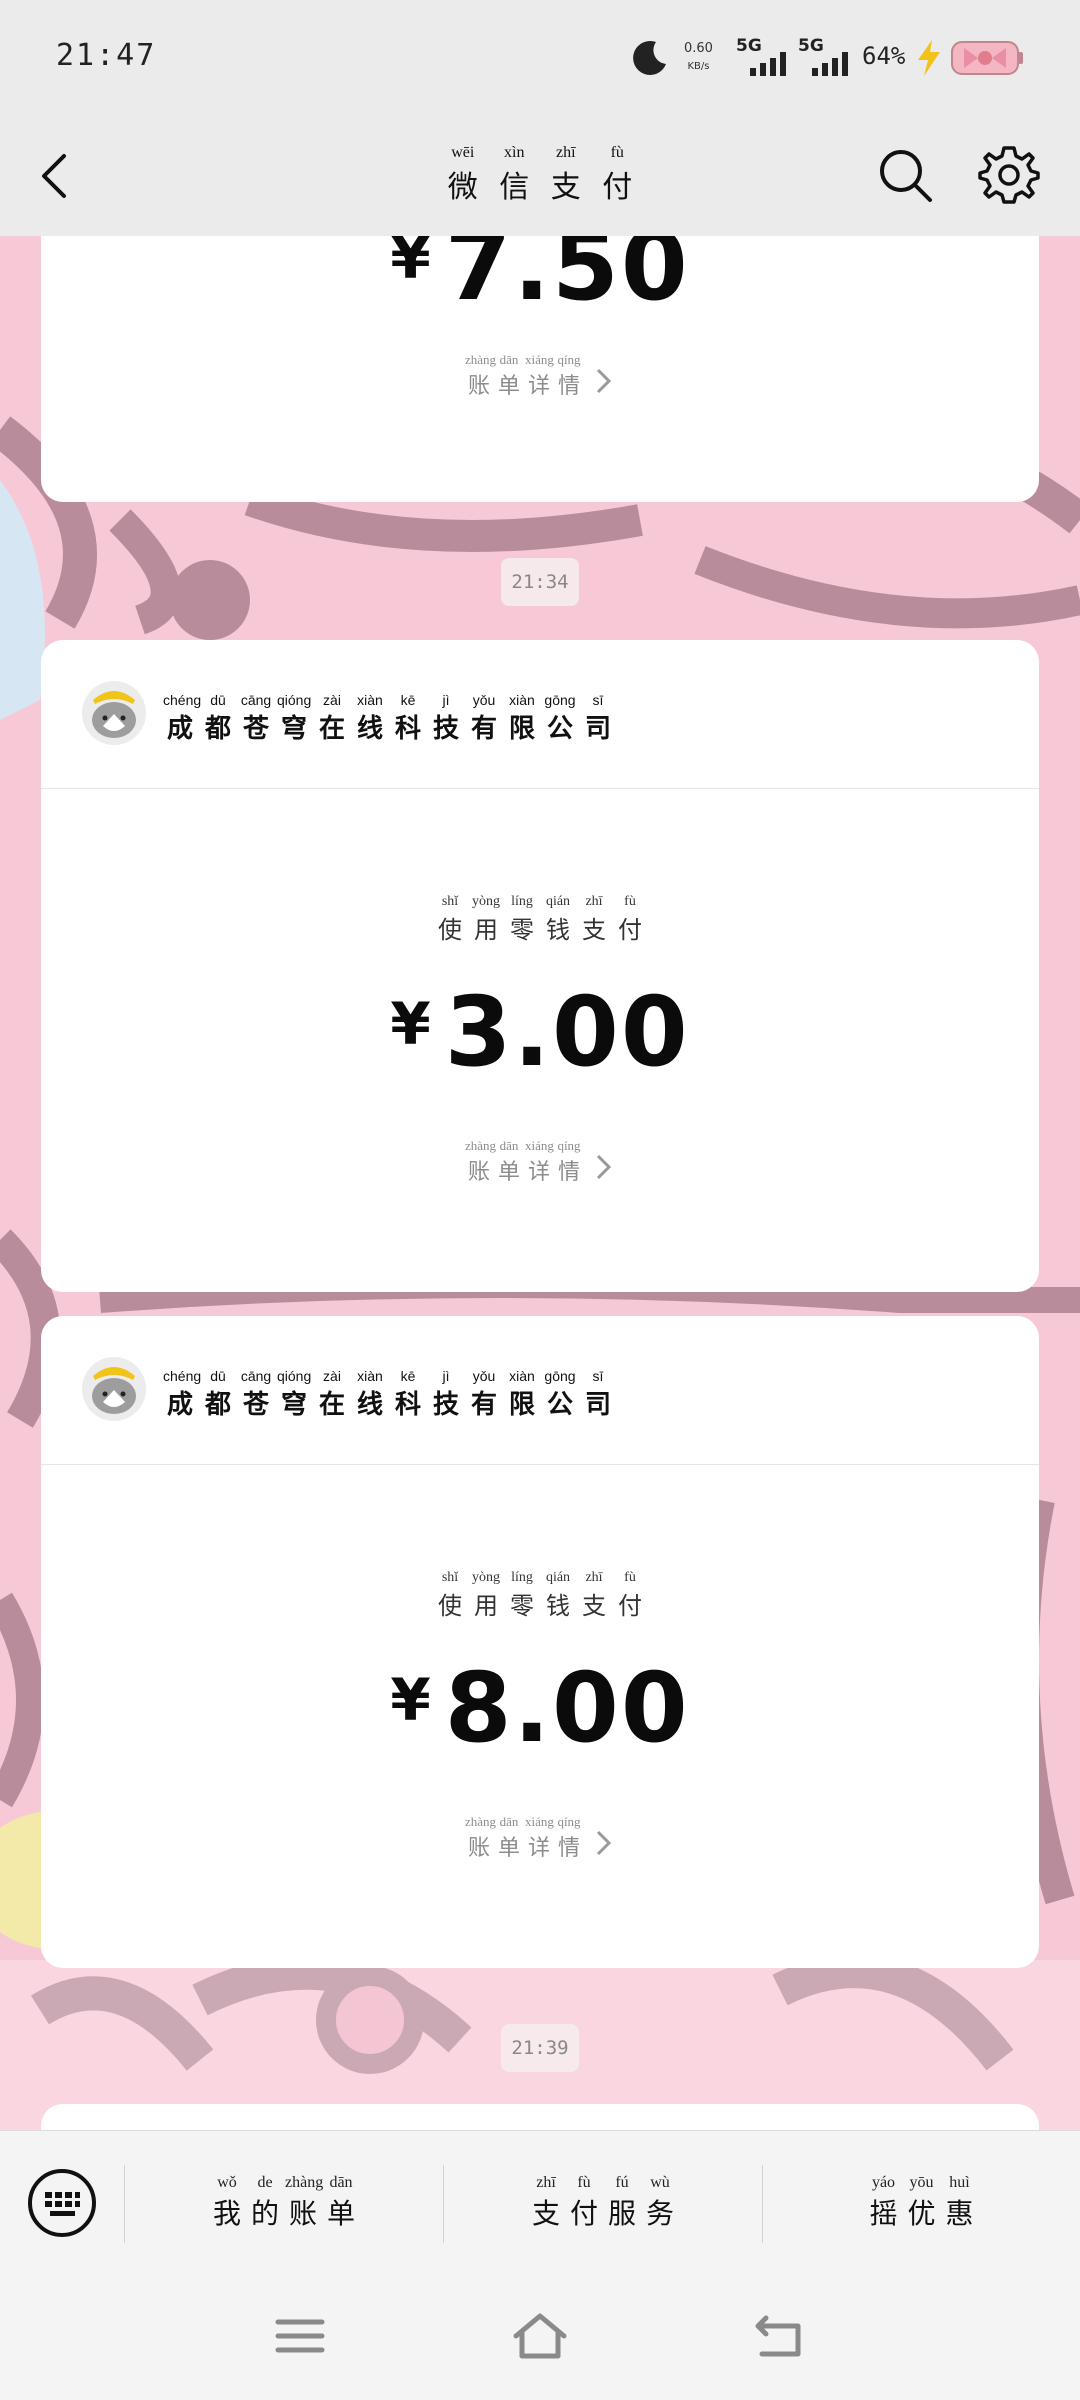  Describe the element at coordinates (987, 58) in the screenshot. I see `battery-icon` at that location.